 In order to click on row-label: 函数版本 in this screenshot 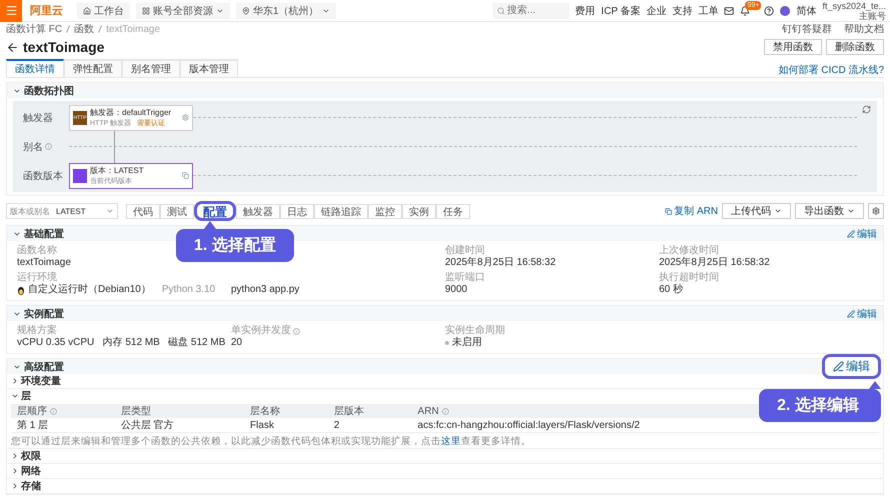, I will do `click(43, 176)`.